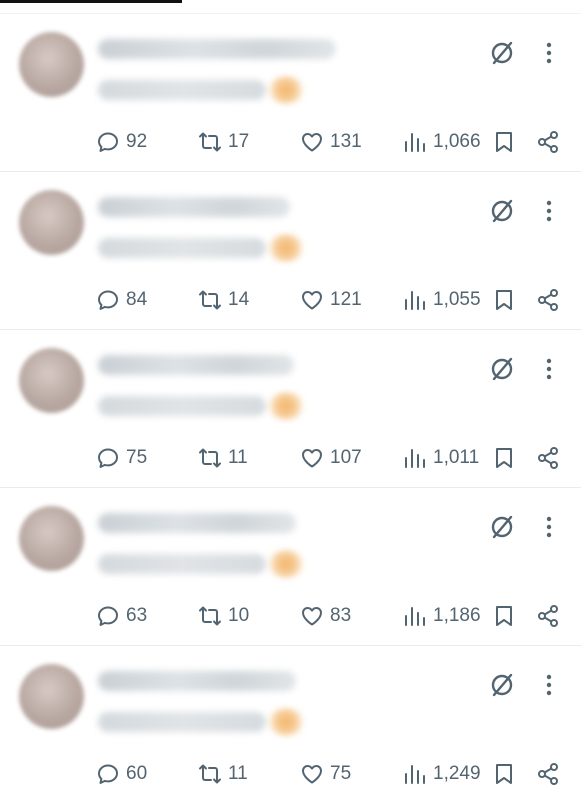  Describe the element at coordinates (223, 142) in the screenshot. I see `retweet-button: 17` at that location.